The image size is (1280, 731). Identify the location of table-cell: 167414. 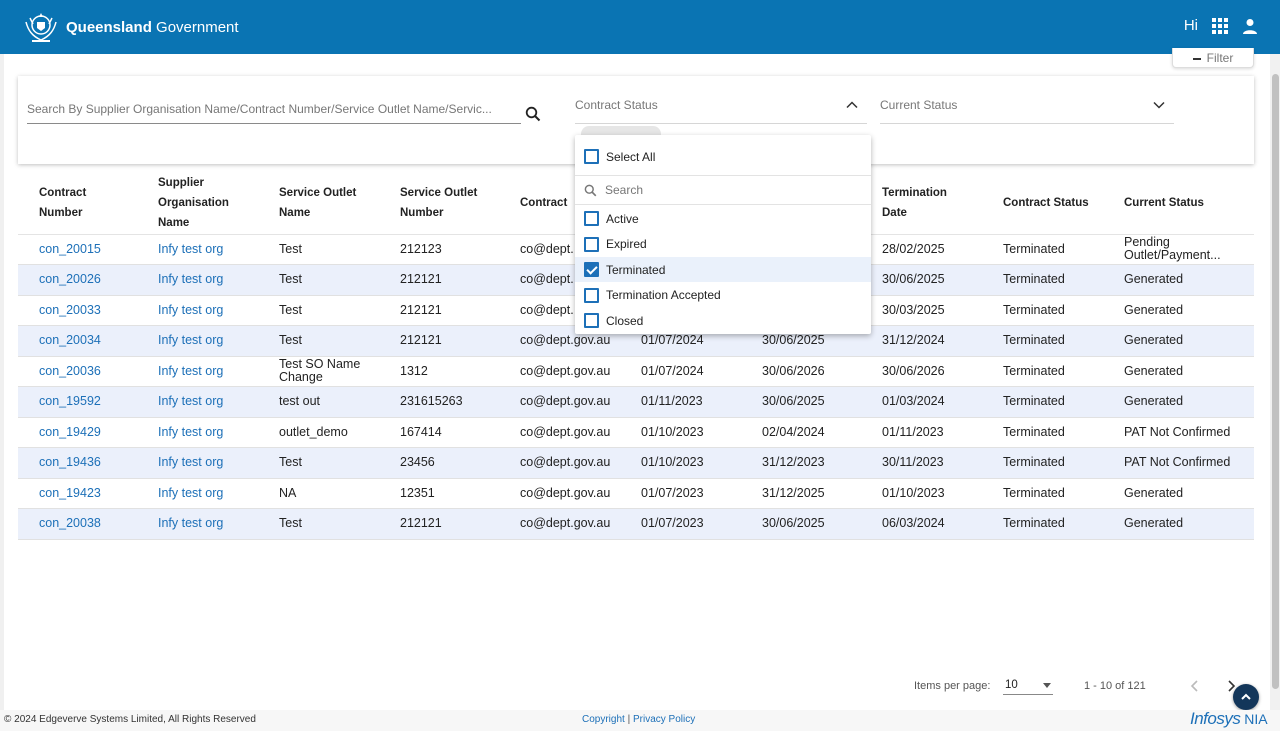
(439, 432).